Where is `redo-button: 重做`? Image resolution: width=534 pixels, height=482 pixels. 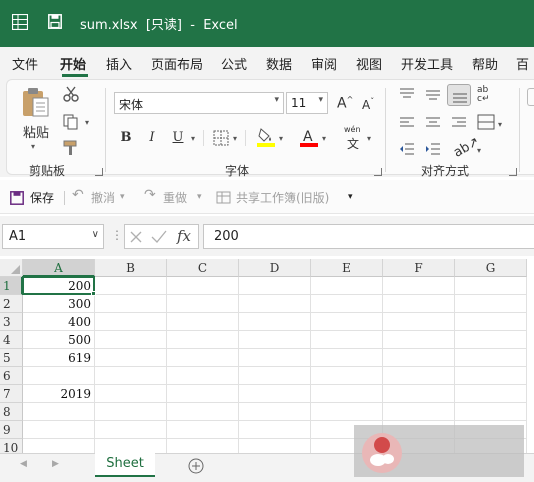 redo-button: 重做 is located at coordinates (175, 197).